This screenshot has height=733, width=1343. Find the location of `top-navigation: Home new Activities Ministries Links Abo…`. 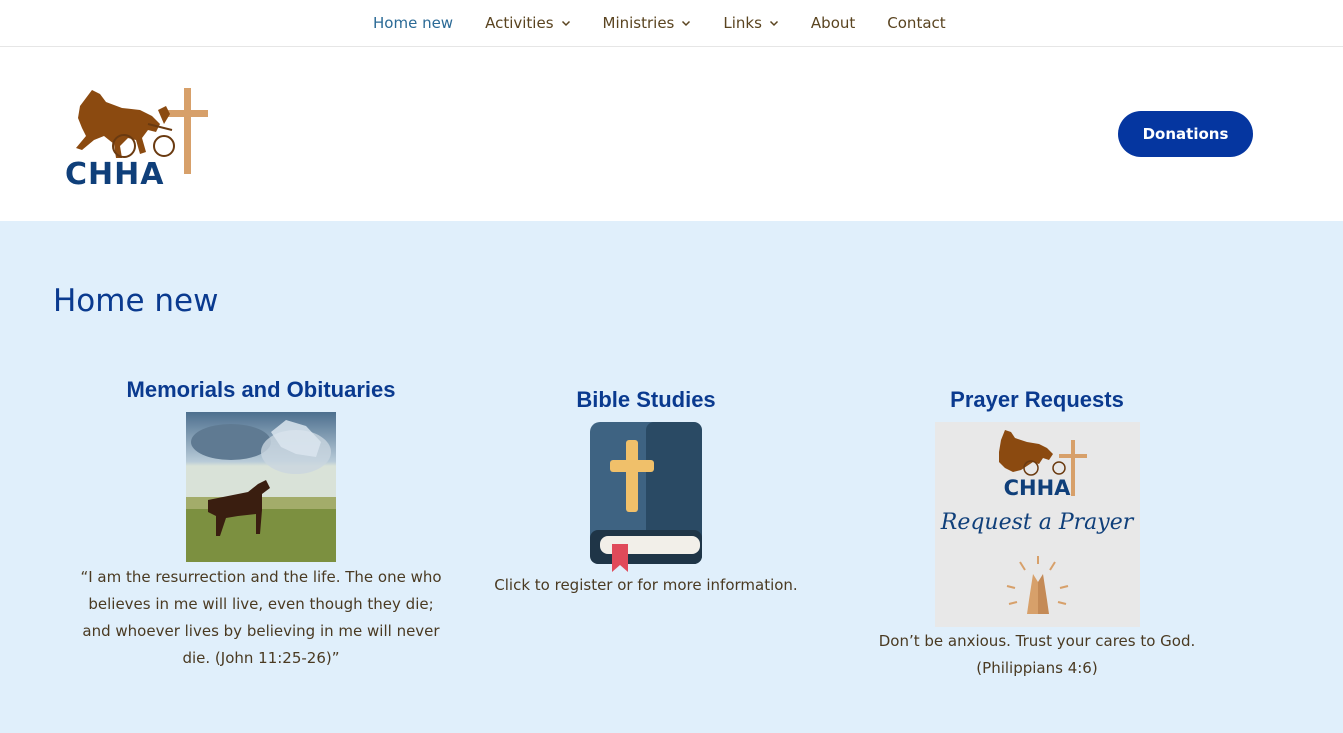

top-navigation: Home new Activities Ministries Links Abo… is located at coordinates (671, 23).